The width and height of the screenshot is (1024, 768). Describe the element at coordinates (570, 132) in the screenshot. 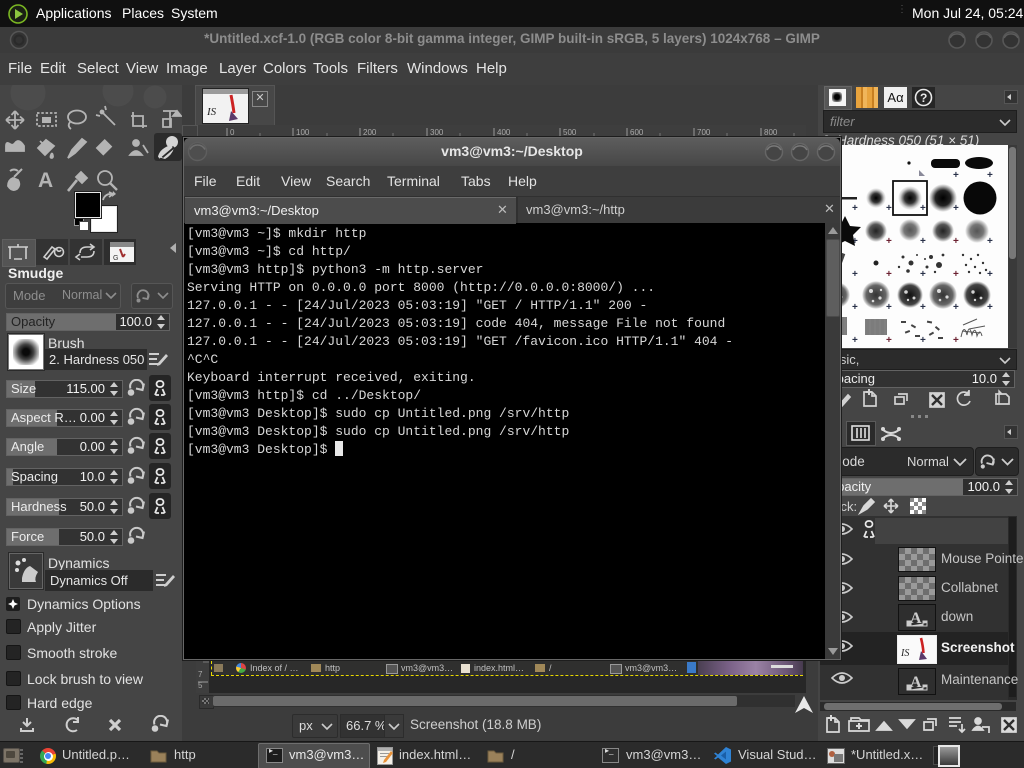

I see `svg-text: 500` at that location.